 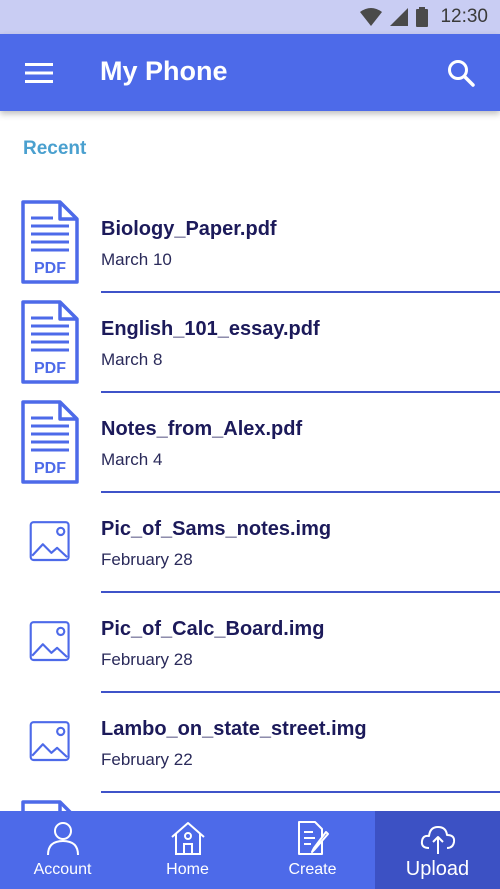 I want to click on account-icon, so click(x=63, y=839).